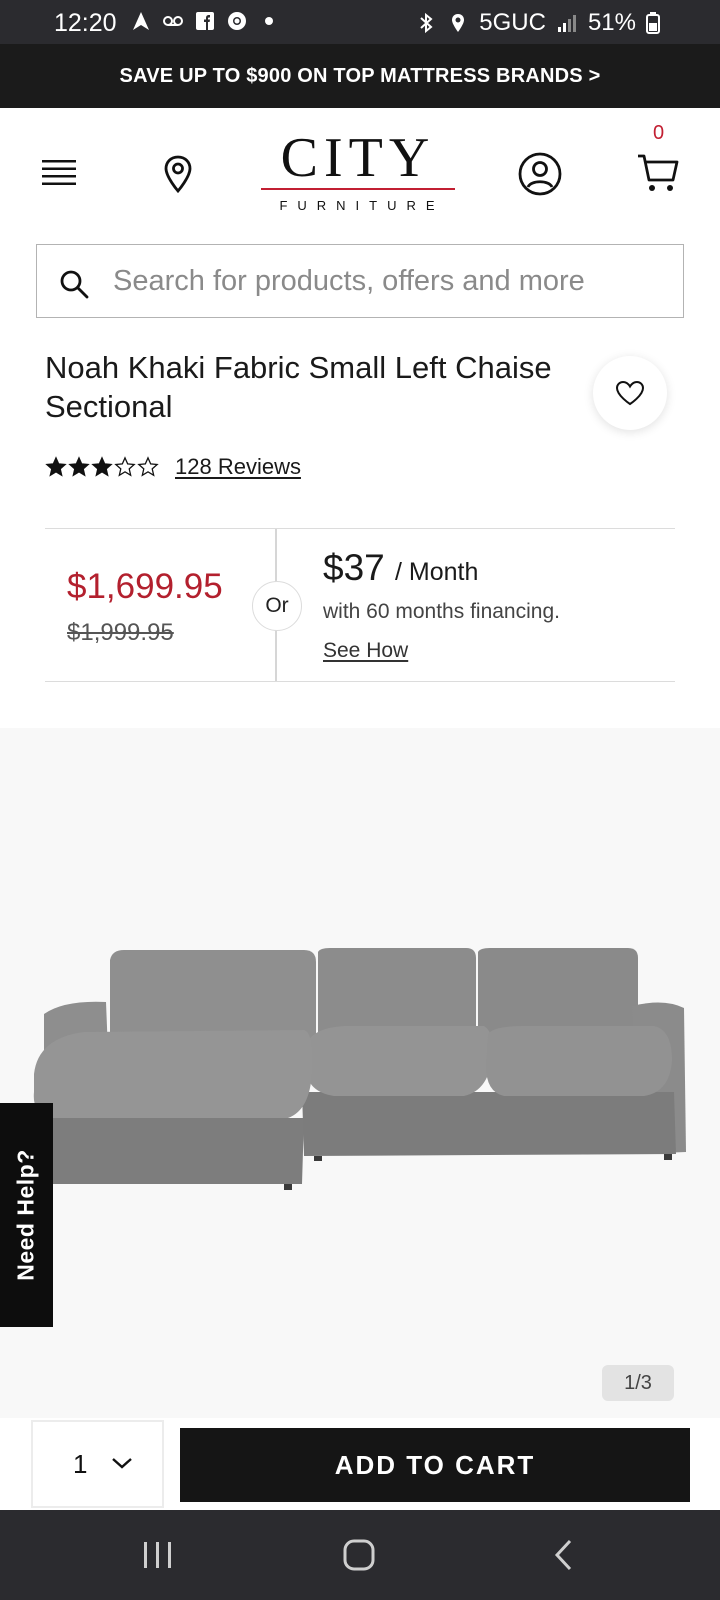 This screenshot has width=720, height=1600. I want to click on location-status-icon, so click(458, 23).